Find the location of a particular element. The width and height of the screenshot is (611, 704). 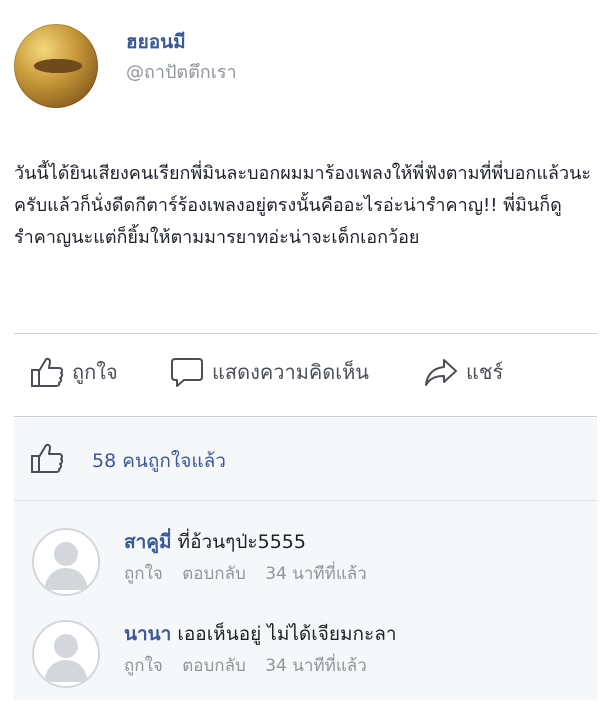

post-header: ฮยอนมี @ถาปัตตึกเรา is located at coordinates (304, 67).